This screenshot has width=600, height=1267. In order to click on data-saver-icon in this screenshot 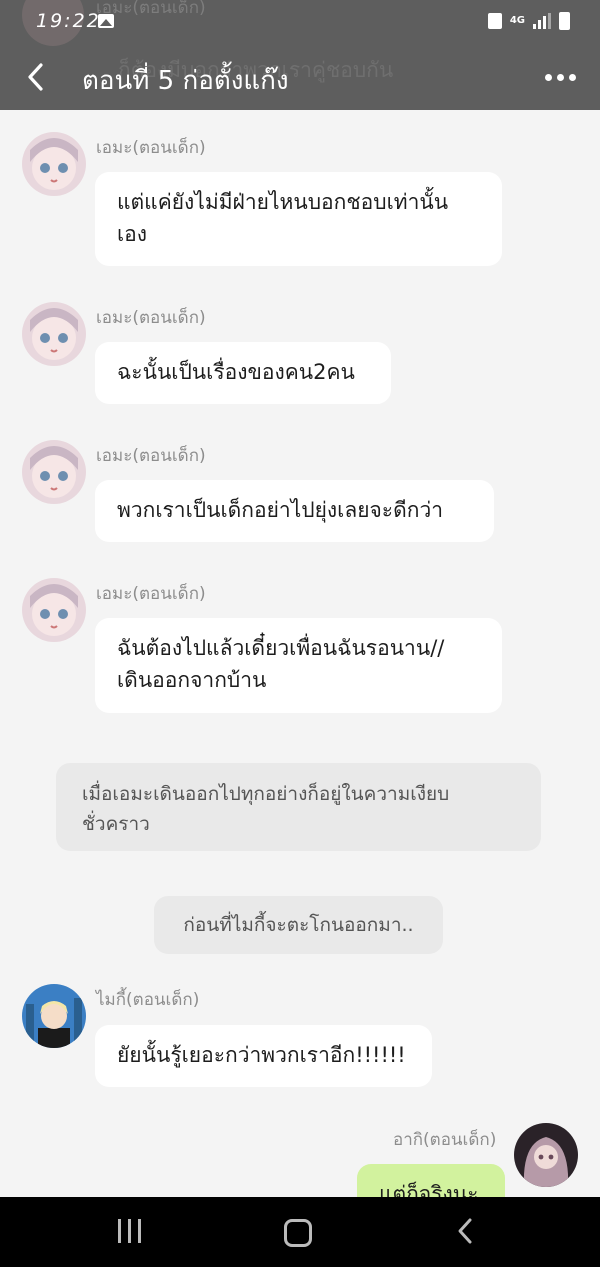, I will do `click(494, 21)`.